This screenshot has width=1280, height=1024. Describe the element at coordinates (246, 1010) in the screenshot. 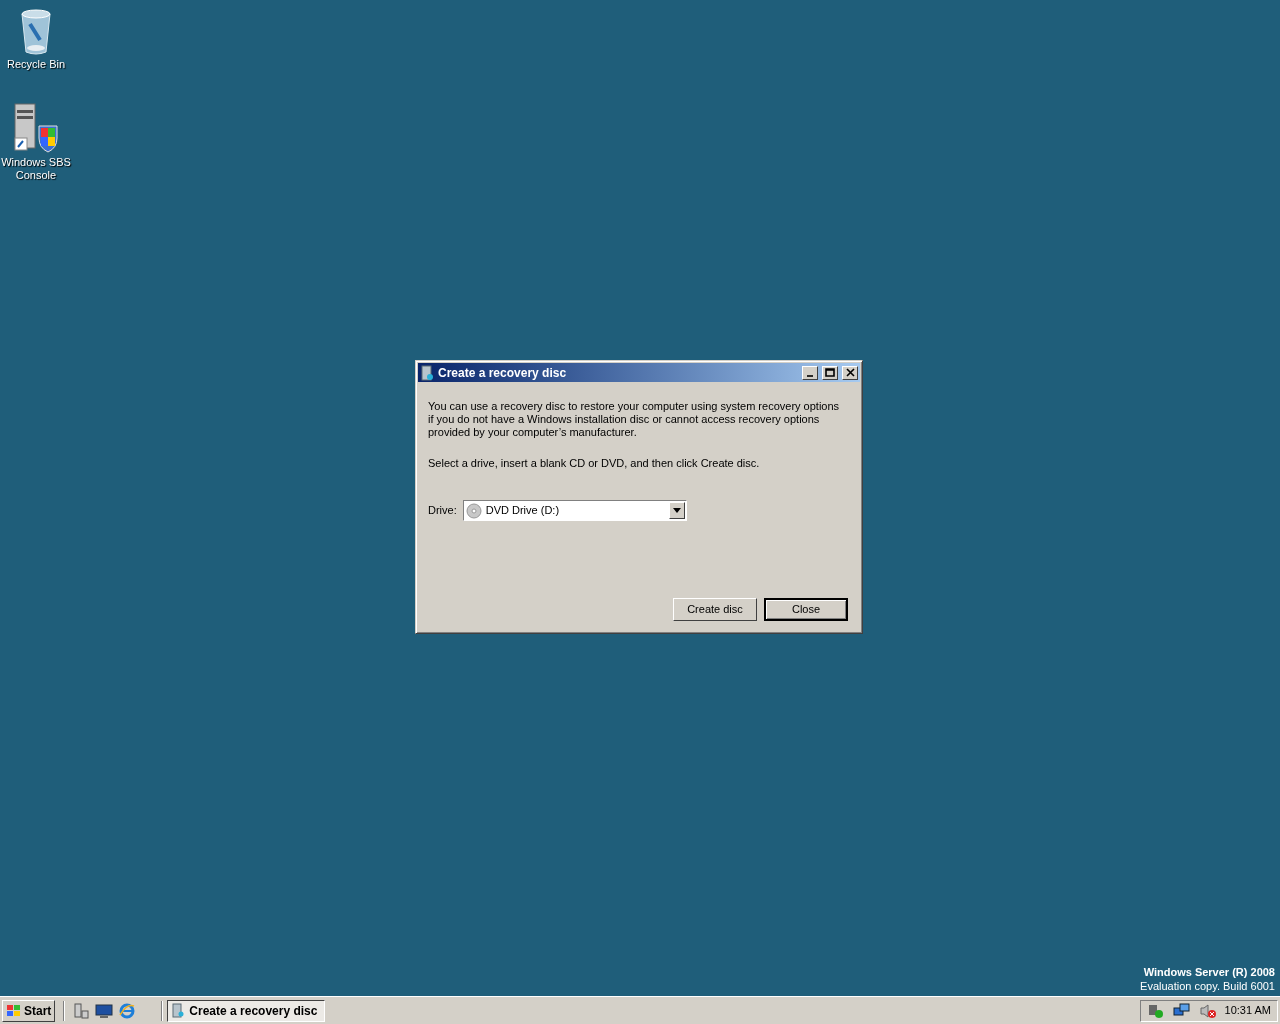

I see `taskbar-button: Create a recovery disc` at that location.